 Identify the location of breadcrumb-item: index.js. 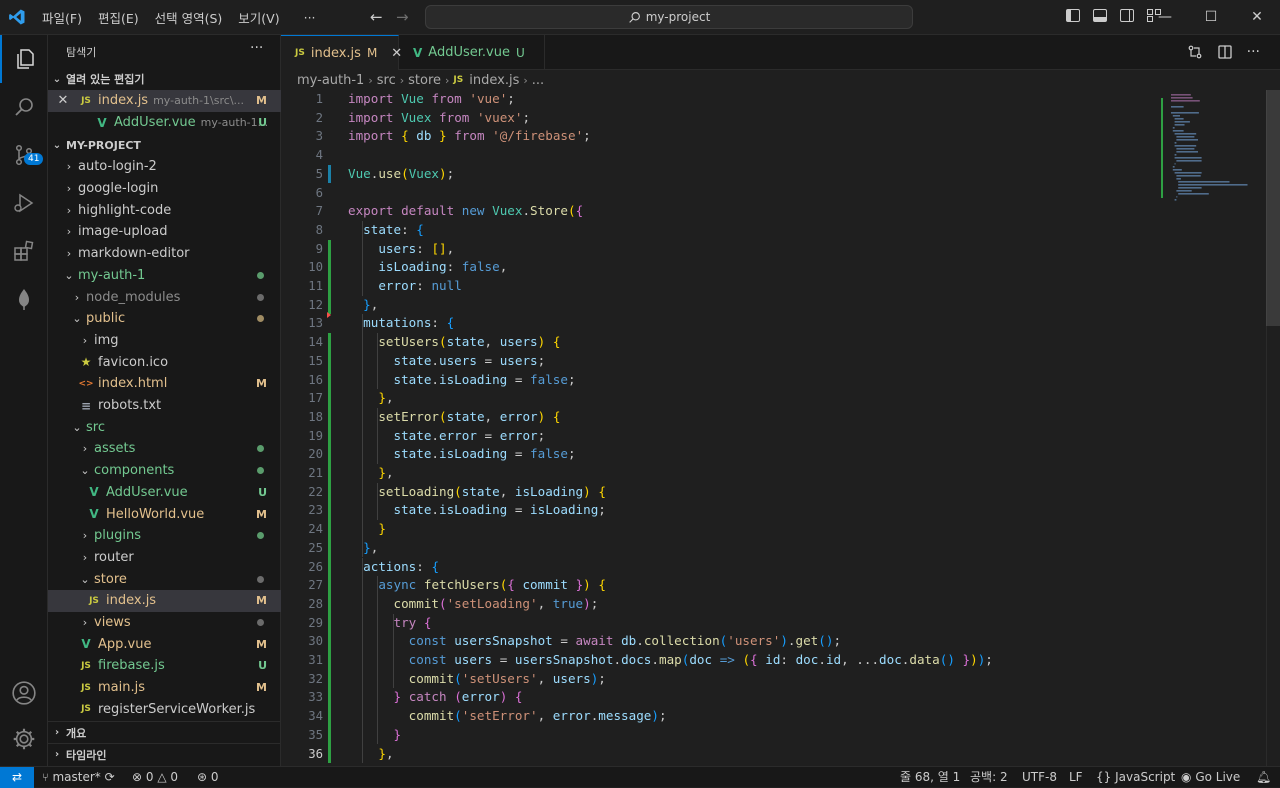
(494, 80).